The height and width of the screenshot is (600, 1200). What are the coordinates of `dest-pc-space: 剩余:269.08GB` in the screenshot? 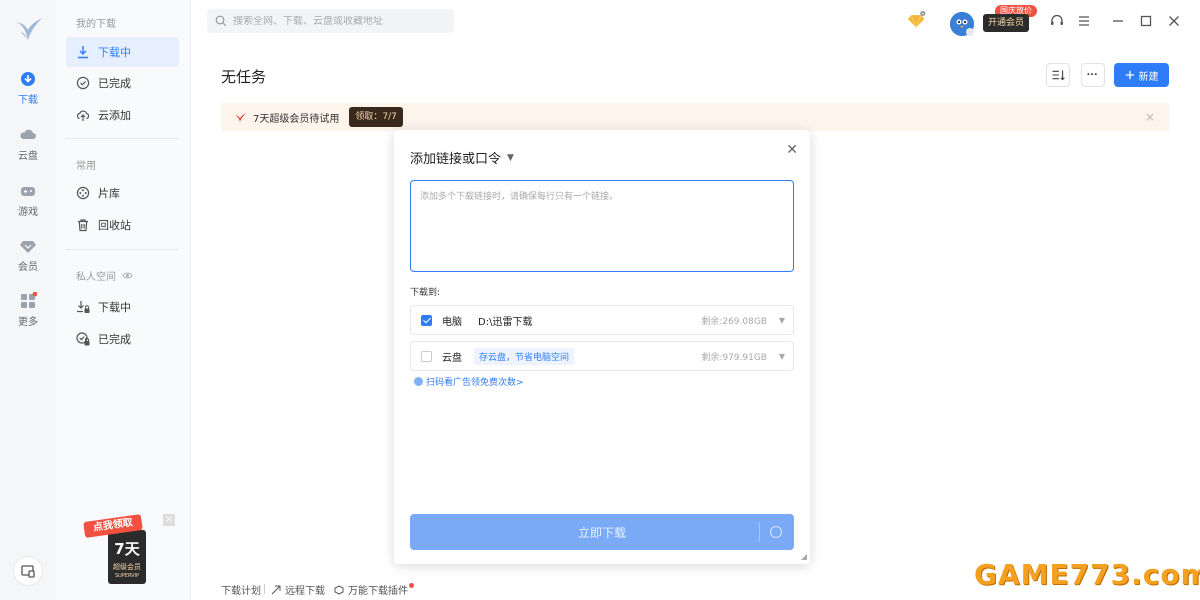 It's located at (734, 321).